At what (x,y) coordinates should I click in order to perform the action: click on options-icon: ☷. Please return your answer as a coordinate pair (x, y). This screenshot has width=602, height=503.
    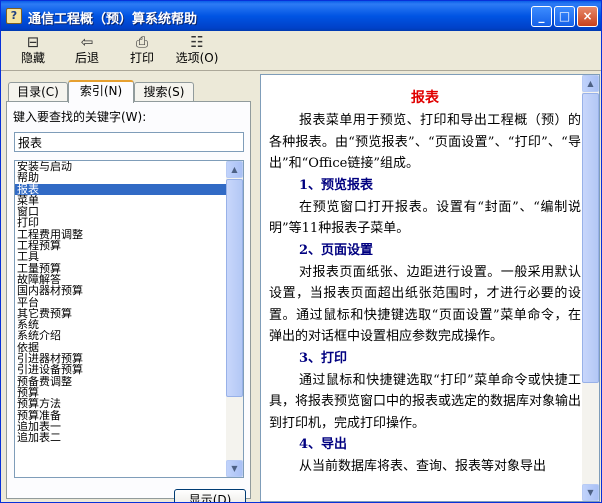
    Looking at the image, I should click on (197, 42).